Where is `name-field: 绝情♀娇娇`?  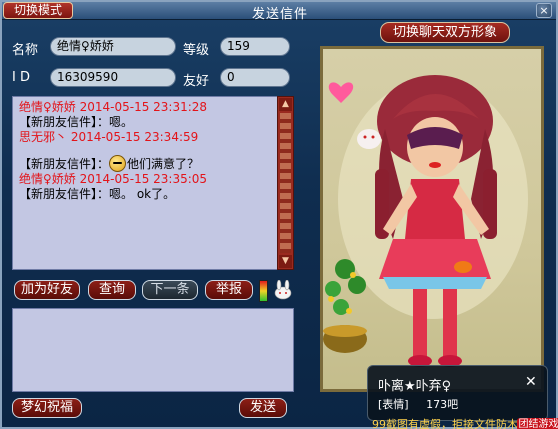
name-field: 绝情♀娇娇 is located at coordinates (113, 46).